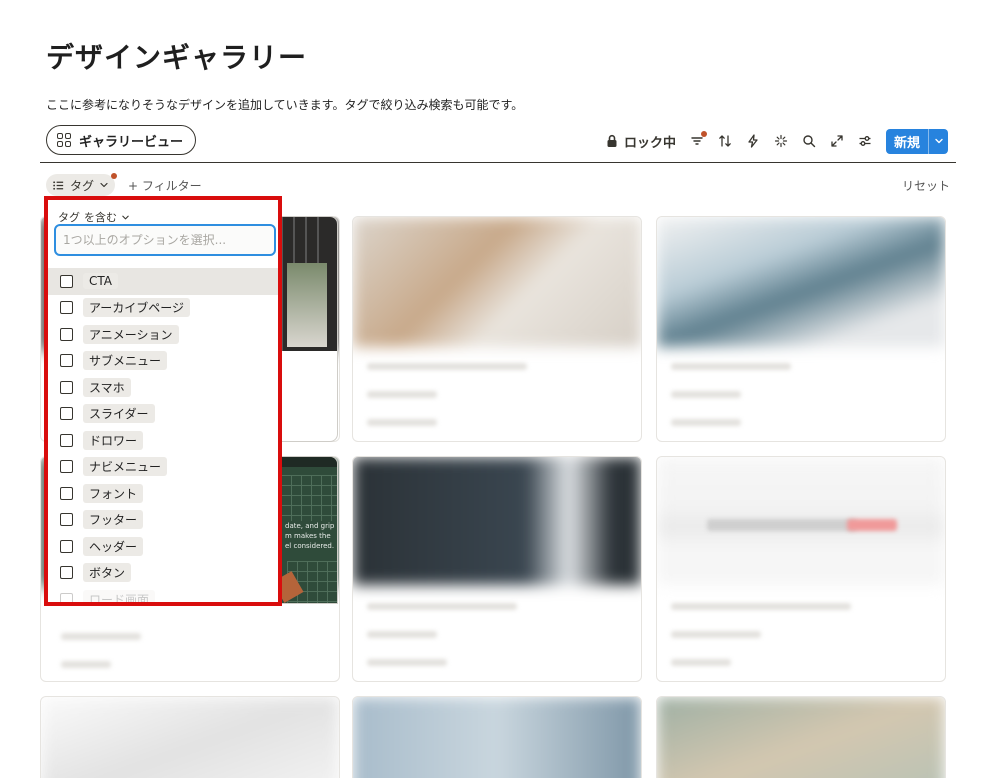 The width and height of the screenshot is (1000, 778). What do you see at coordinates (165, 240) in the screenshot?
I see `option-search-input` at bounding box center [165, 240].